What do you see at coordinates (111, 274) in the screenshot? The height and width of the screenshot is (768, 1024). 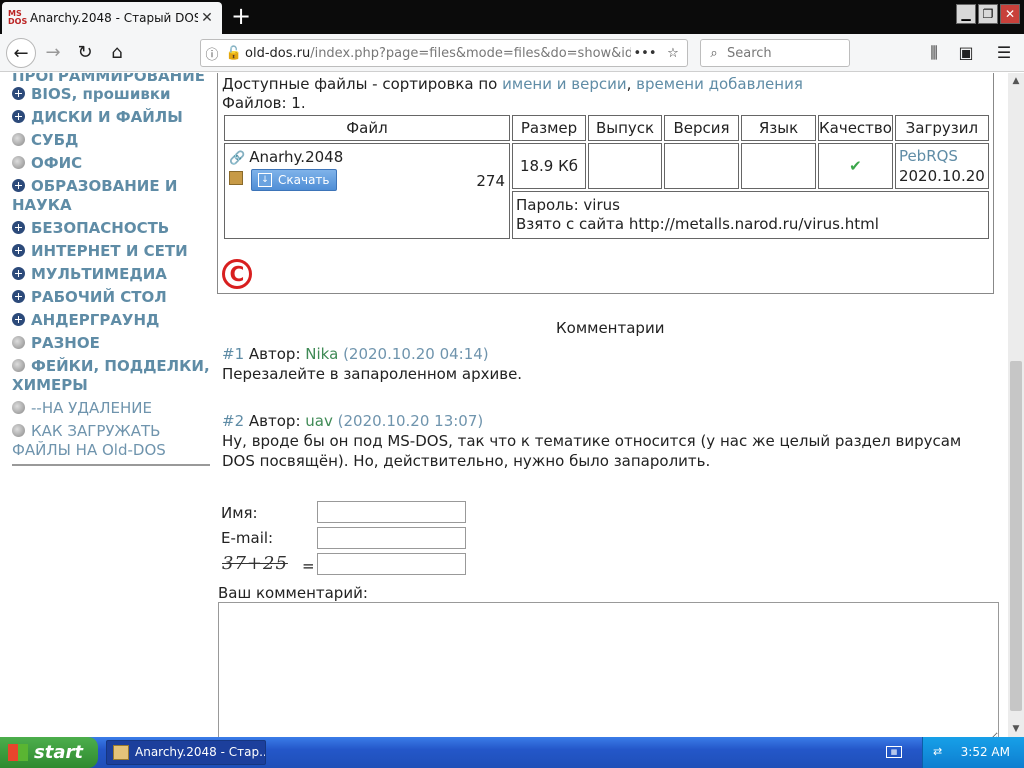 I see `sidebar-item: МУЛЬТИМЕДИА` at bounding box center [111, 274].